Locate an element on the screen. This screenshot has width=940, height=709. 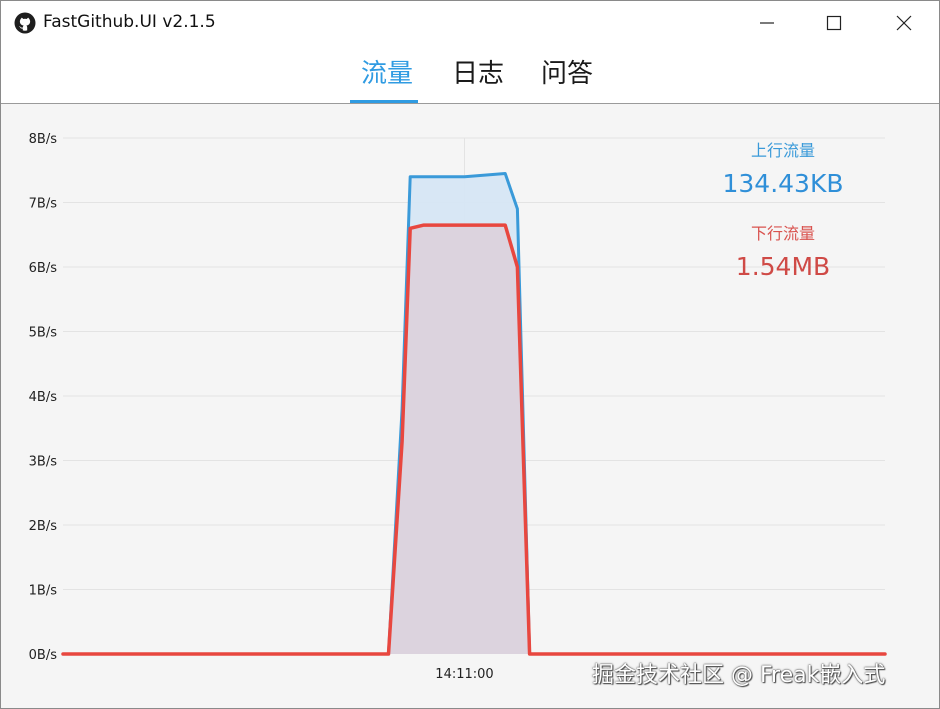
tab-bar: 流量 日志 问答 is located at coordinates (470, 74).